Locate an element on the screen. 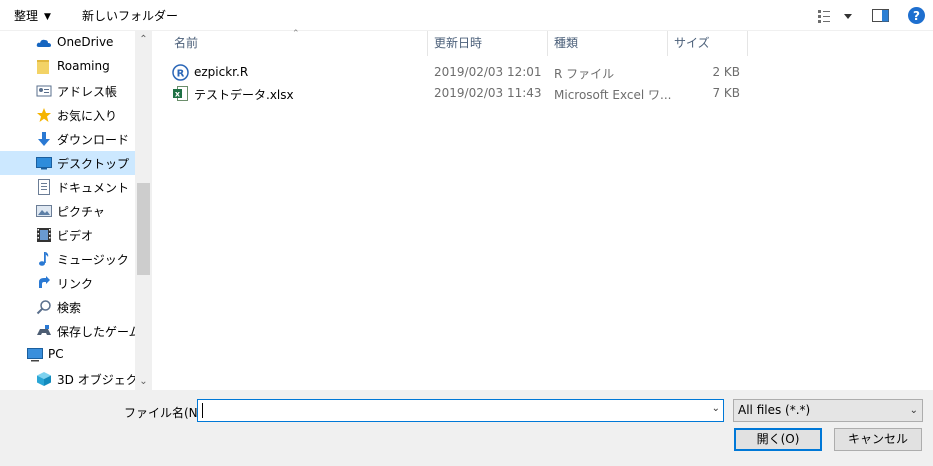 This screenshot has height=466, width=933. desktop-icon is located at coordinates (44, 163).